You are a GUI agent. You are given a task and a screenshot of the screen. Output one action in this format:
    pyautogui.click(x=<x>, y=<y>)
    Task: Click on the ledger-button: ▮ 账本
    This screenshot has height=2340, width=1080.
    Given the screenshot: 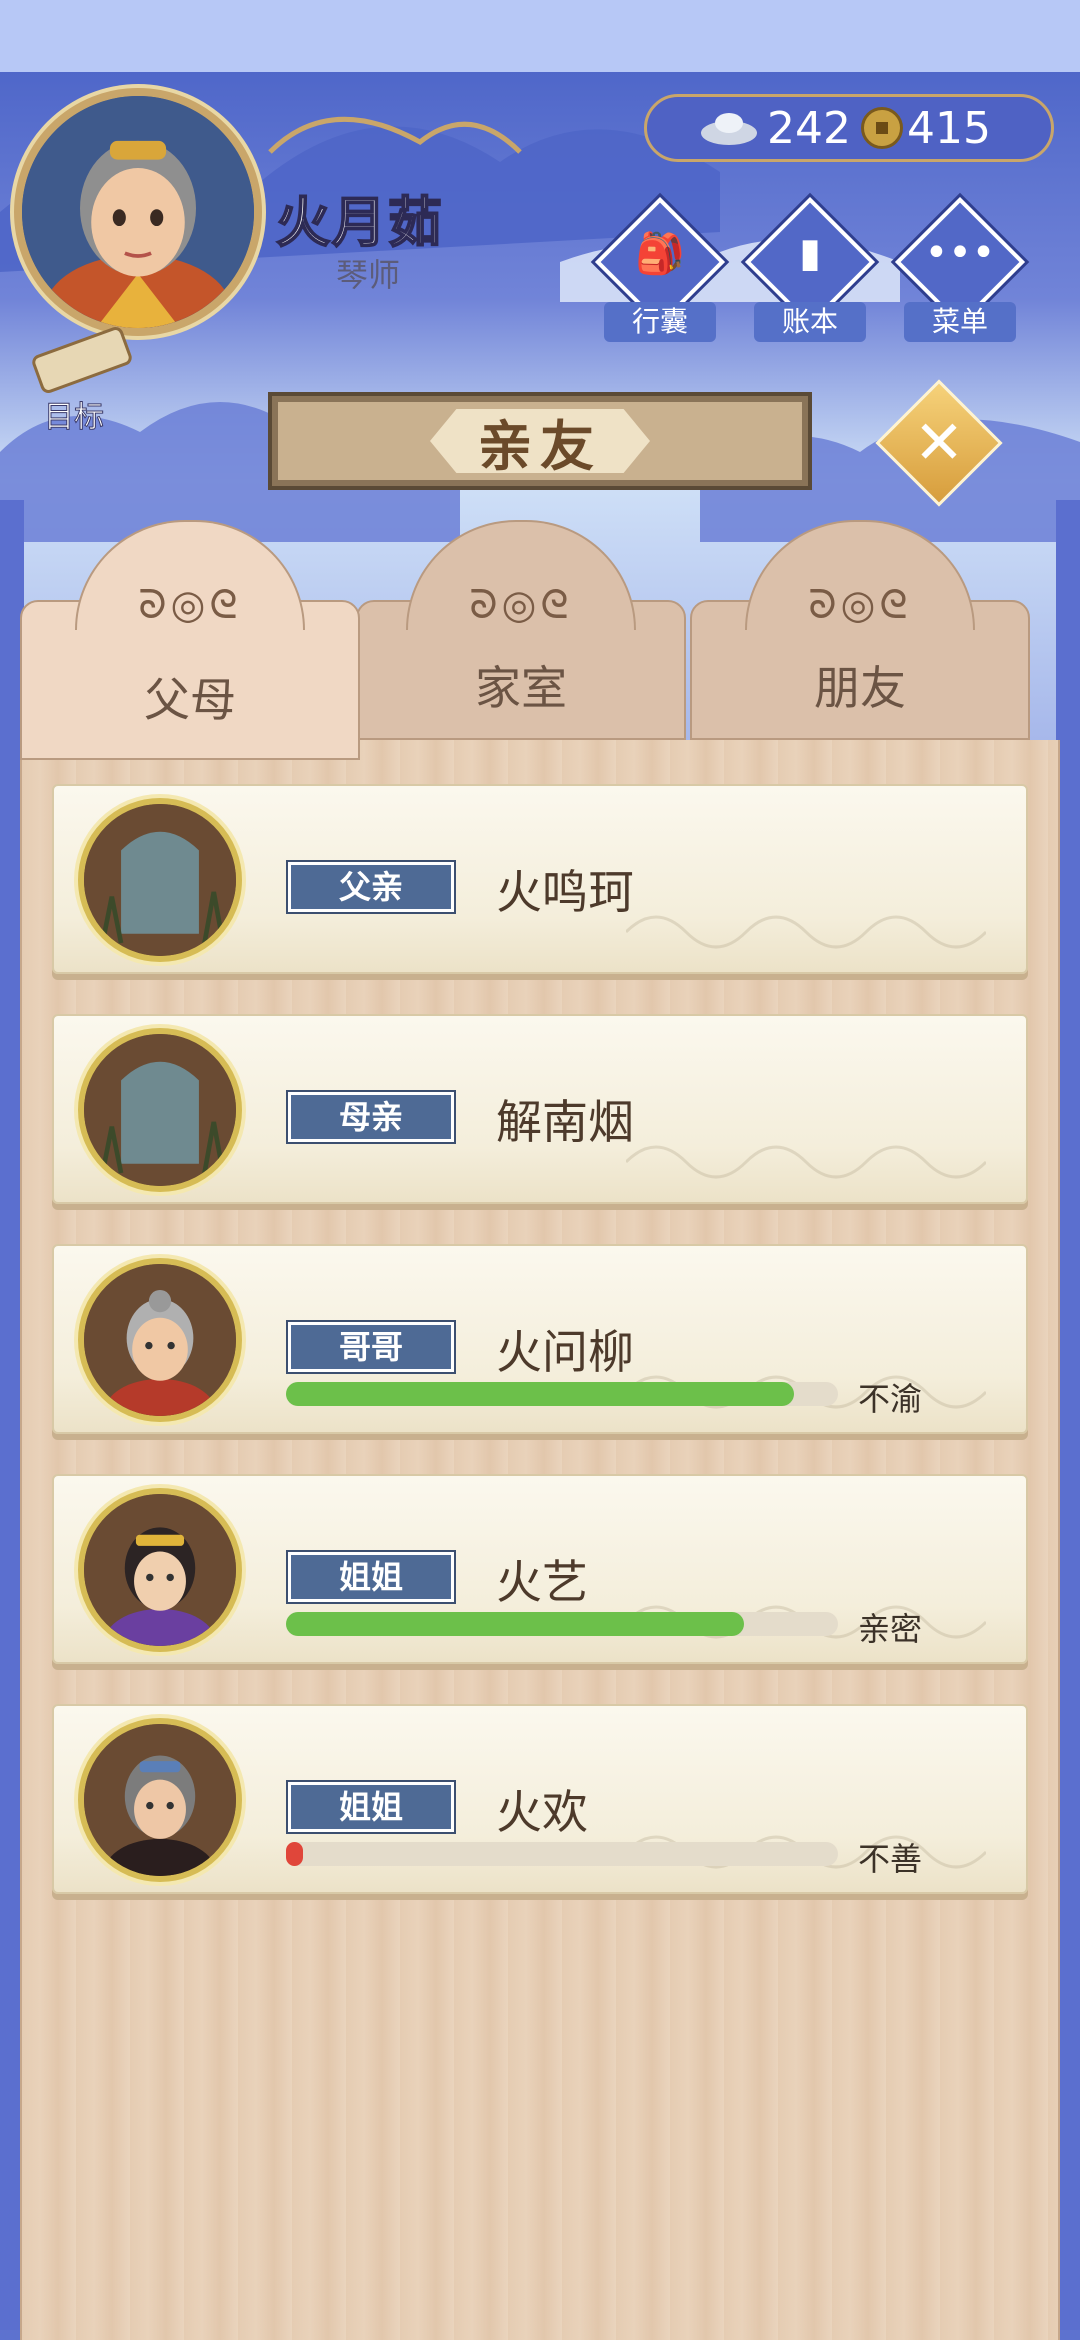 What is the action you would take?
    pyautogui.click(x=810, y=269)
    